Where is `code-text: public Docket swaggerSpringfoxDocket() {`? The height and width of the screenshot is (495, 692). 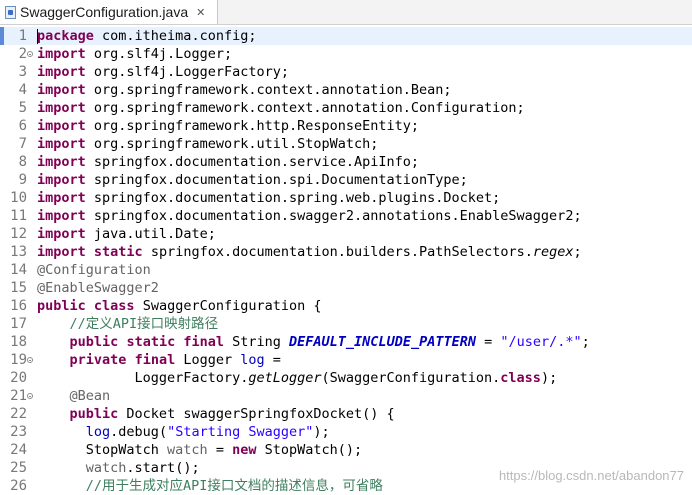
code-text: public Docket swaggerSpringfoxDocket() { is located at coordinates (216, 414).